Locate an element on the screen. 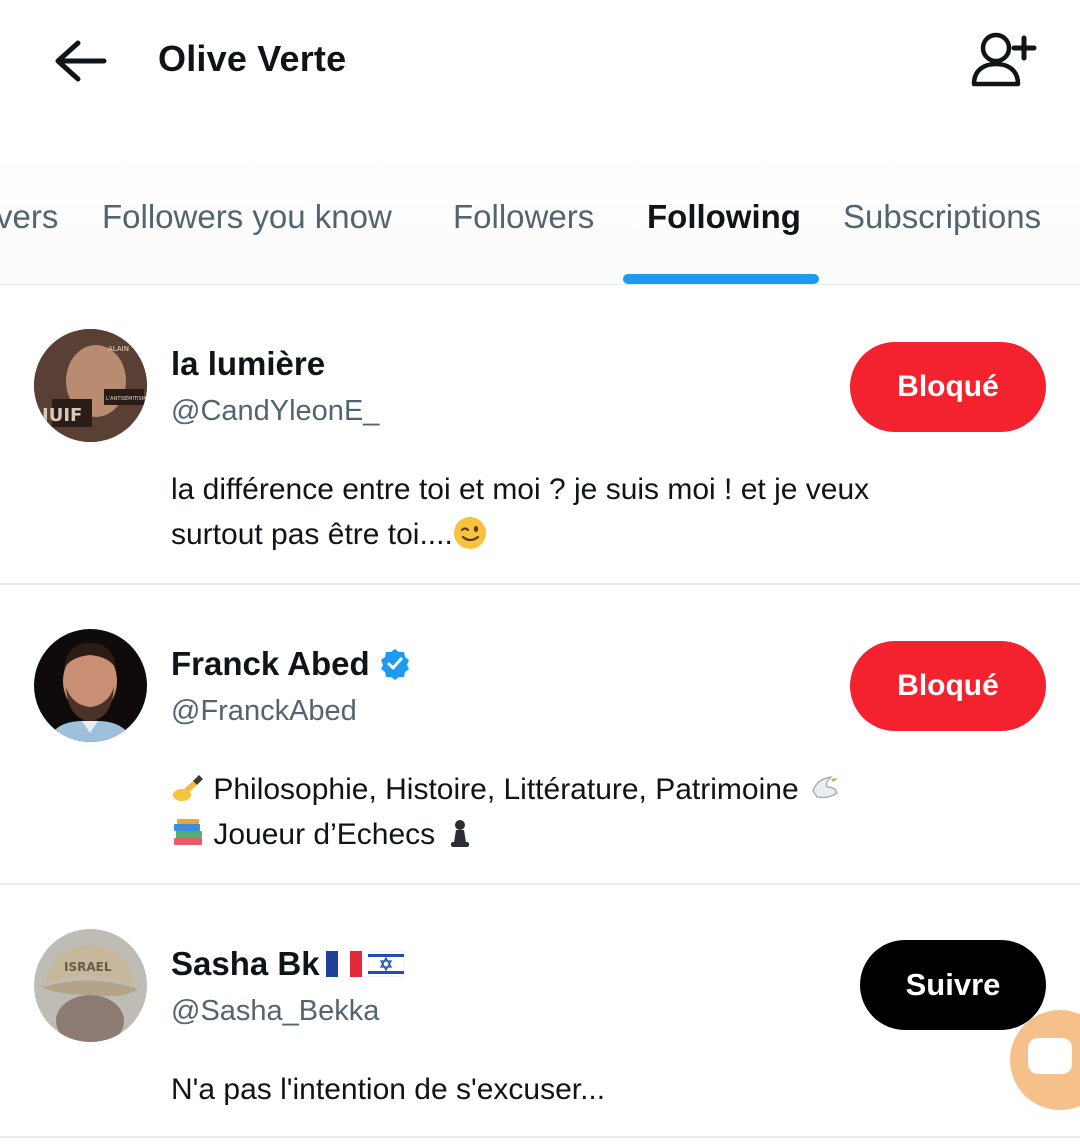  flag-israel-icon is located at coordinates (385, 964).